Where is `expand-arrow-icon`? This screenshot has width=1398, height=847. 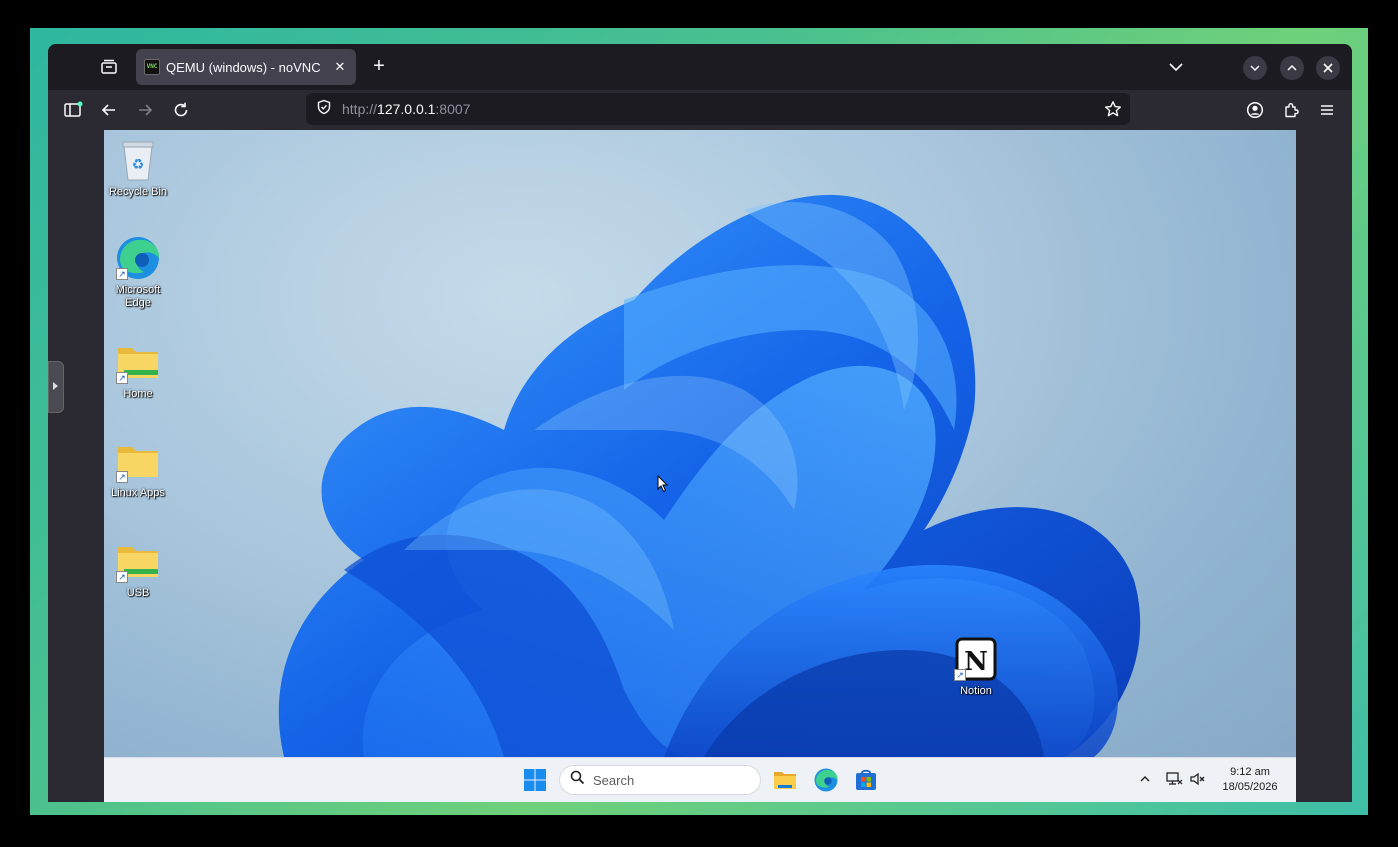 expand-arrow-icon is located at coordinates (55, 386).